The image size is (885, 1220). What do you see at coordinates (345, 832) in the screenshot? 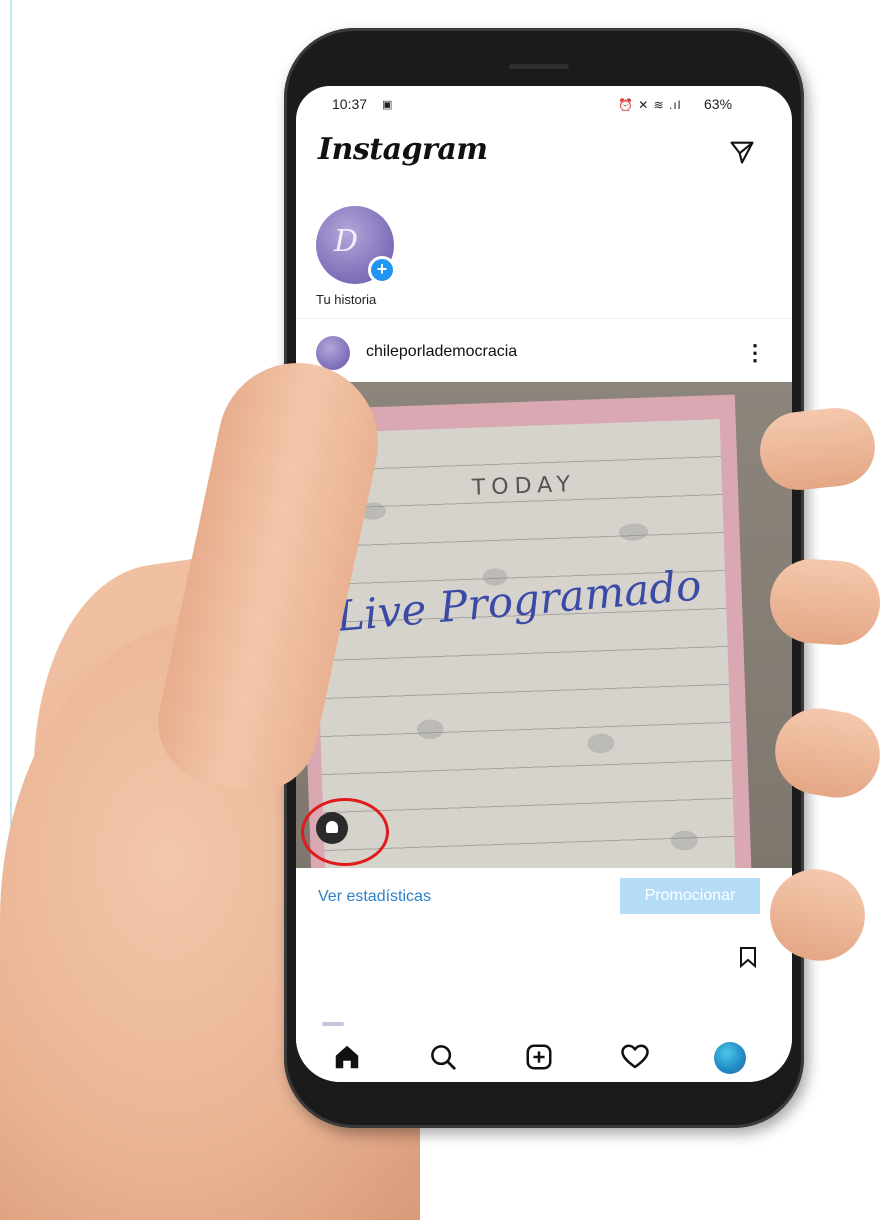
I see `red-highlight-circle` at bounding box center [345, 832].